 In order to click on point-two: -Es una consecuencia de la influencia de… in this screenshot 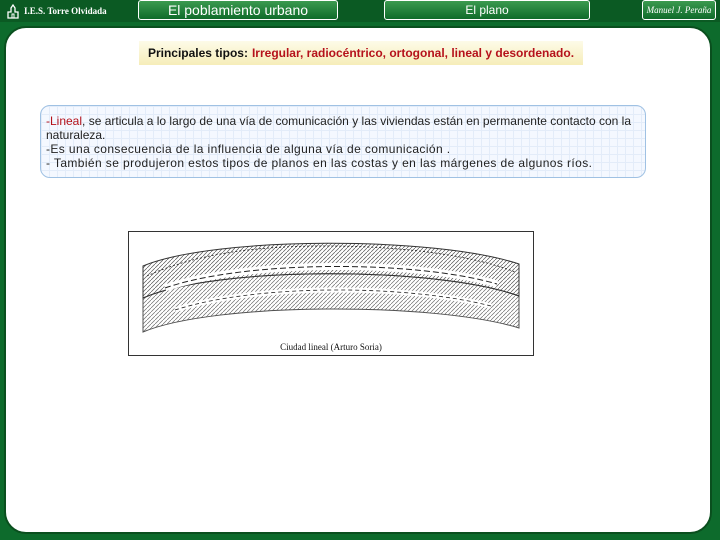, I will do `click(248, 149)`.